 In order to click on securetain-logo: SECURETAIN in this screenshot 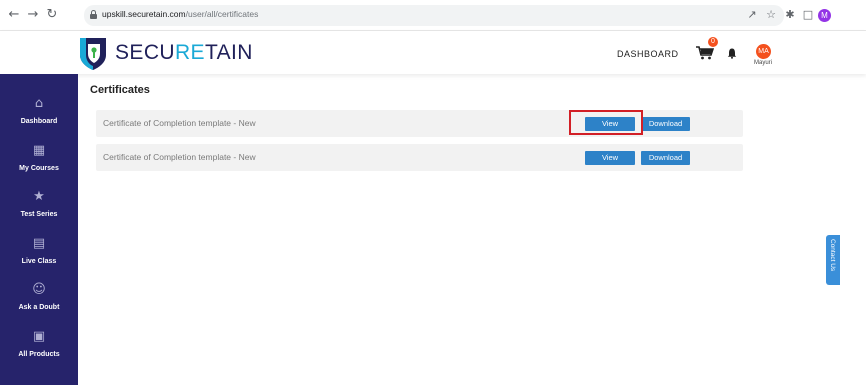, I will do `click(165, 53)`.